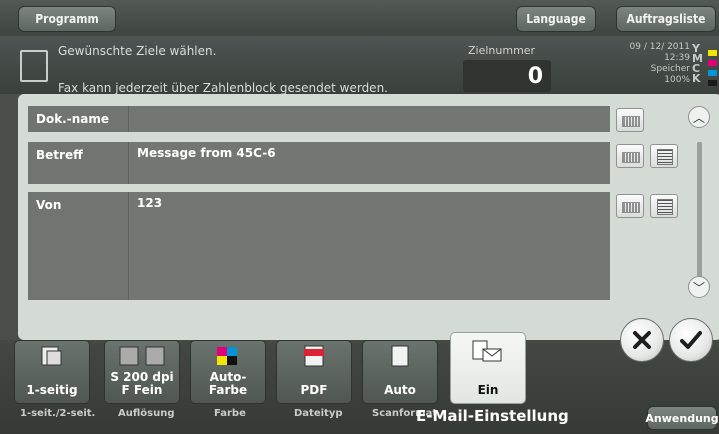  I want to click on checkmark-icon, so click(691, 340).